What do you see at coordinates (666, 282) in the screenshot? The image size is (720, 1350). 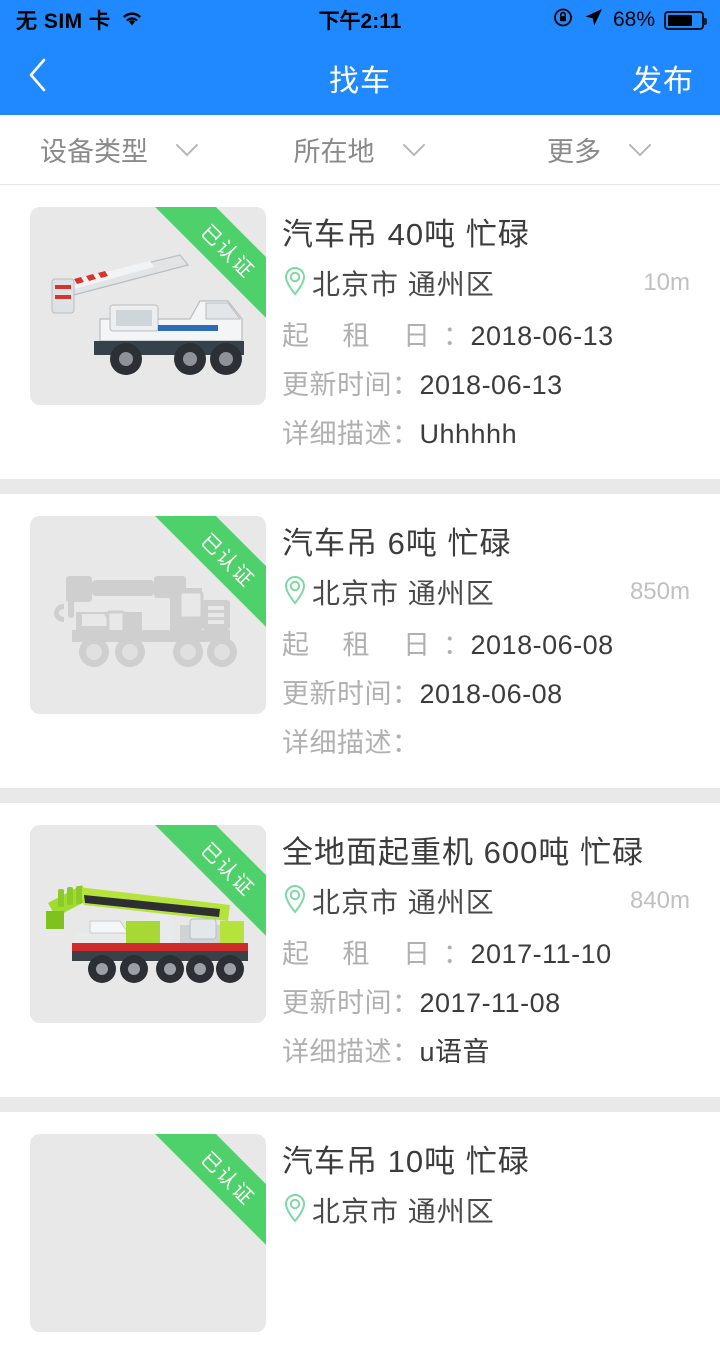 I see `listing-distance: 10m` at bounding box center [666, 282].